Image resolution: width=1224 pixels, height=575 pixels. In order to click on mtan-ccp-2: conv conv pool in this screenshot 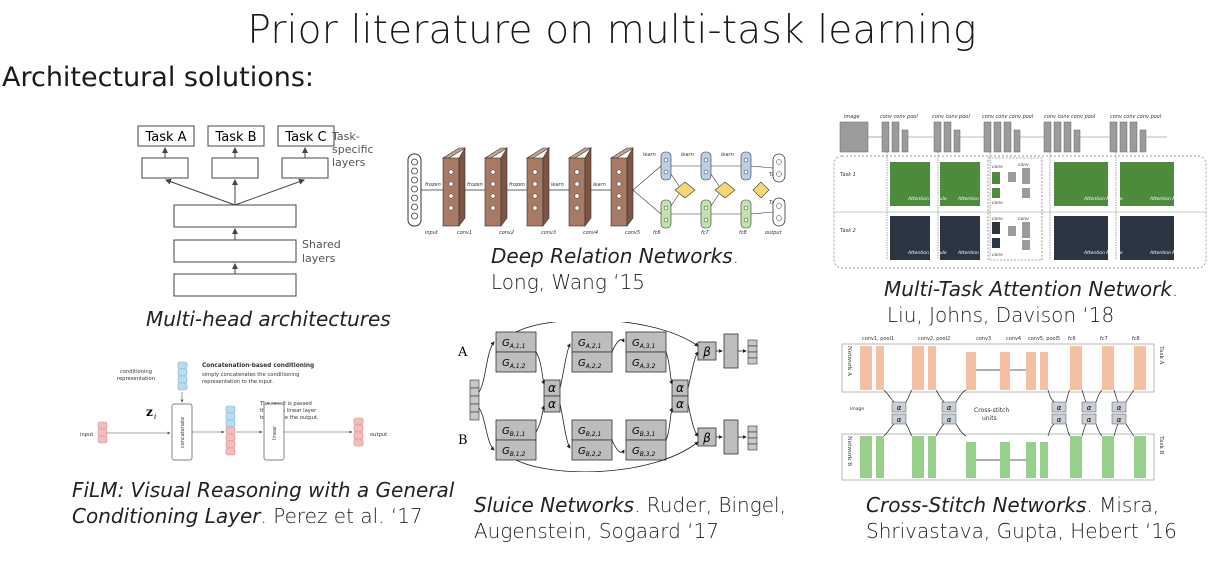, I will do `click(951, 117)`.